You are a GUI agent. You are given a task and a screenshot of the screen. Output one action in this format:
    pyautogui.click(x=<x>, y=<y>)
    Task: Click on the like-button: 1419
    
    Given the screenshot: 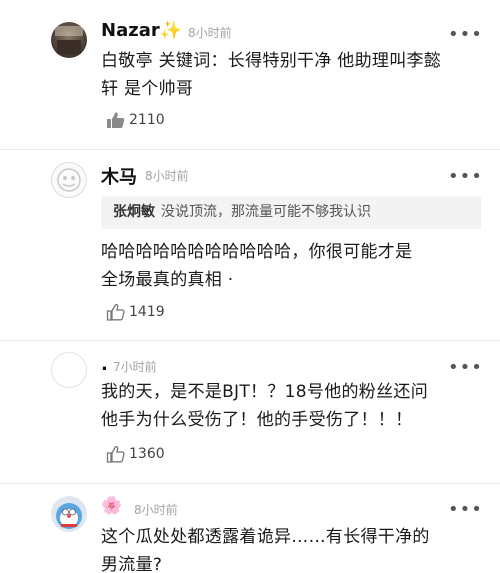 What is the action you would take?
    pyautogui.click(x=135, y=312)
    